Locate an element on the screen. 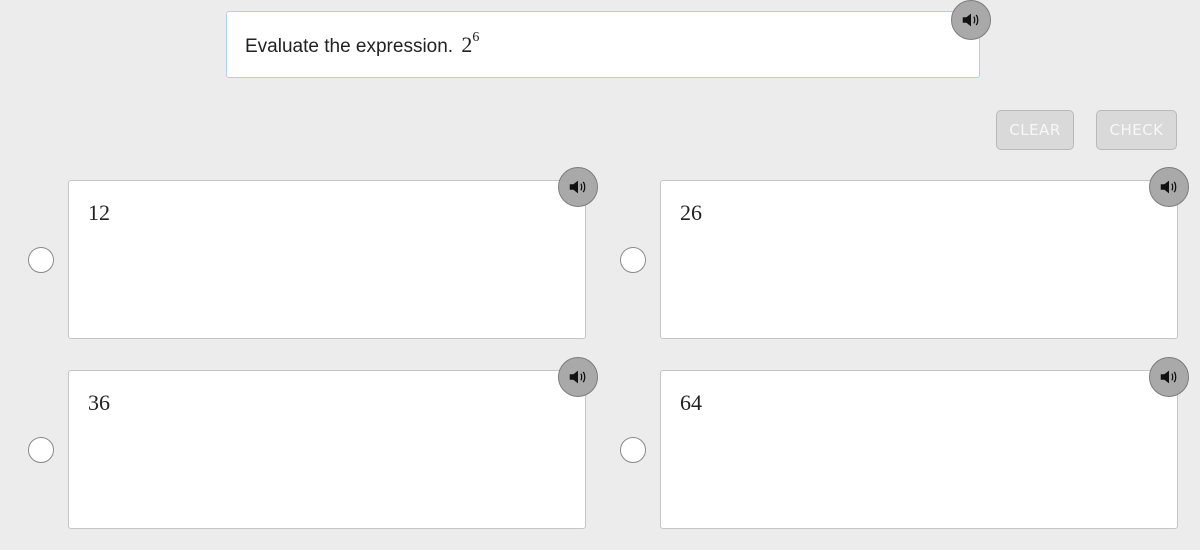  question-audio-button is located at coordinates (971, 20).